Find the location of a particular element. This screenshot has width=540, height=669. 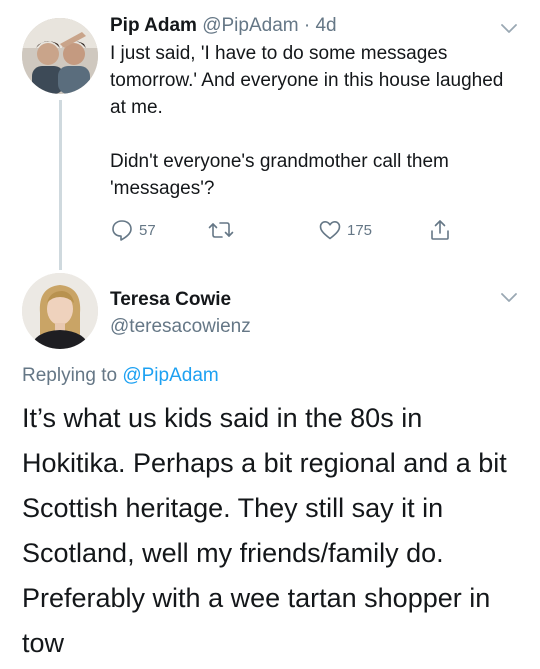

replying-to-mention: @PipAdam is located at coordinates (170, 375).